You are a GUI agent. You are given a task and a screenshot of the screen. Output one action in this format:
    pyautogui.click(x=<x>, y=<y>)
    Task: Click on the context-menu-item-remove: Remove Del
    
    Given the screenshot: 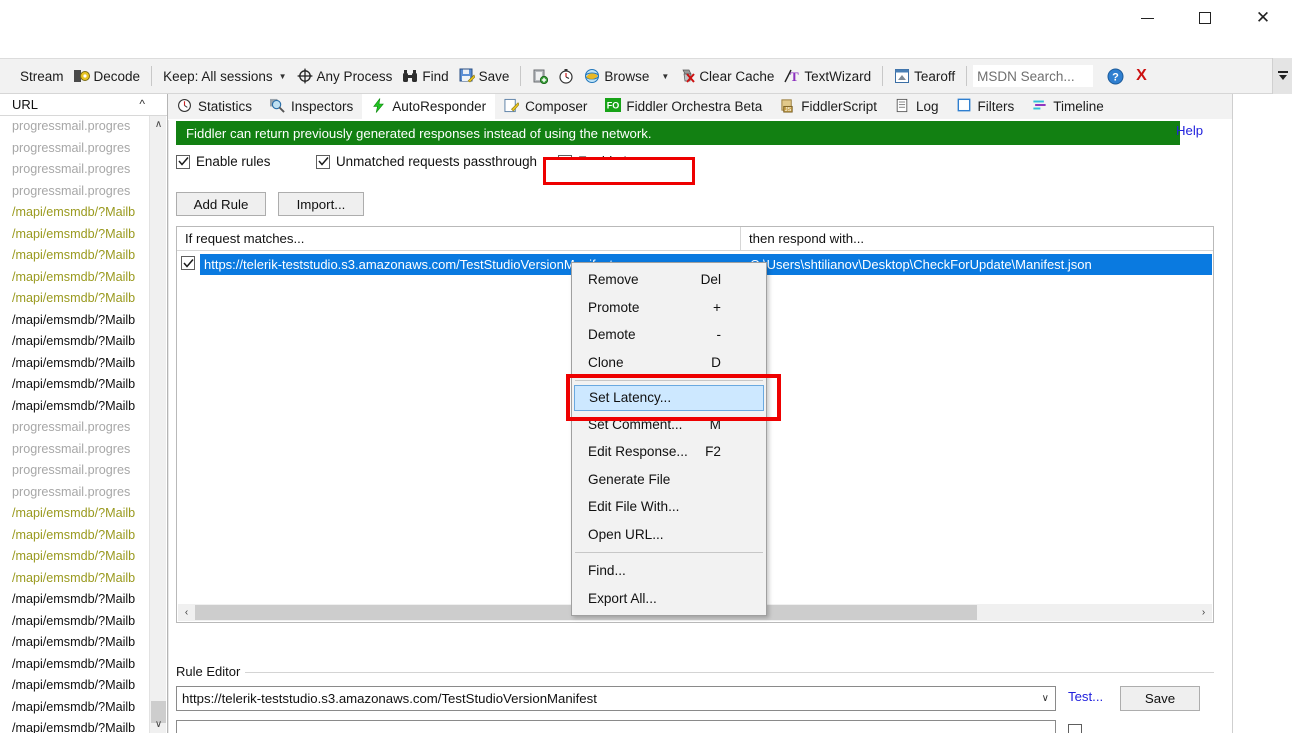 What is the action you would take?
    pyautogui.click(x=669, y=280)
    